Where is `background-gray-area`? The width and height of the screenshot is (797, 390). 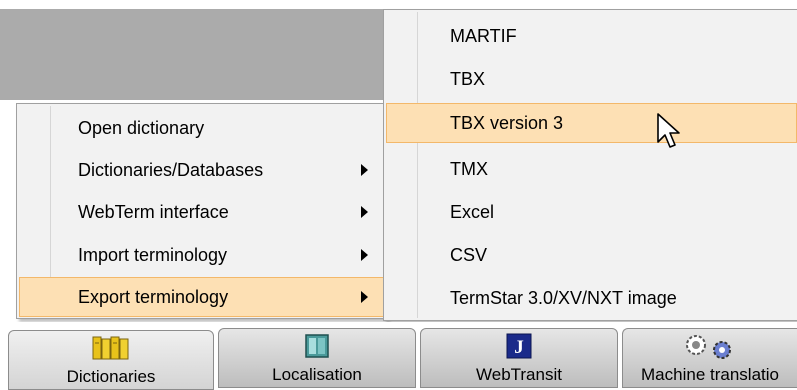 background-gray-area is located at coordinates (194, 50).